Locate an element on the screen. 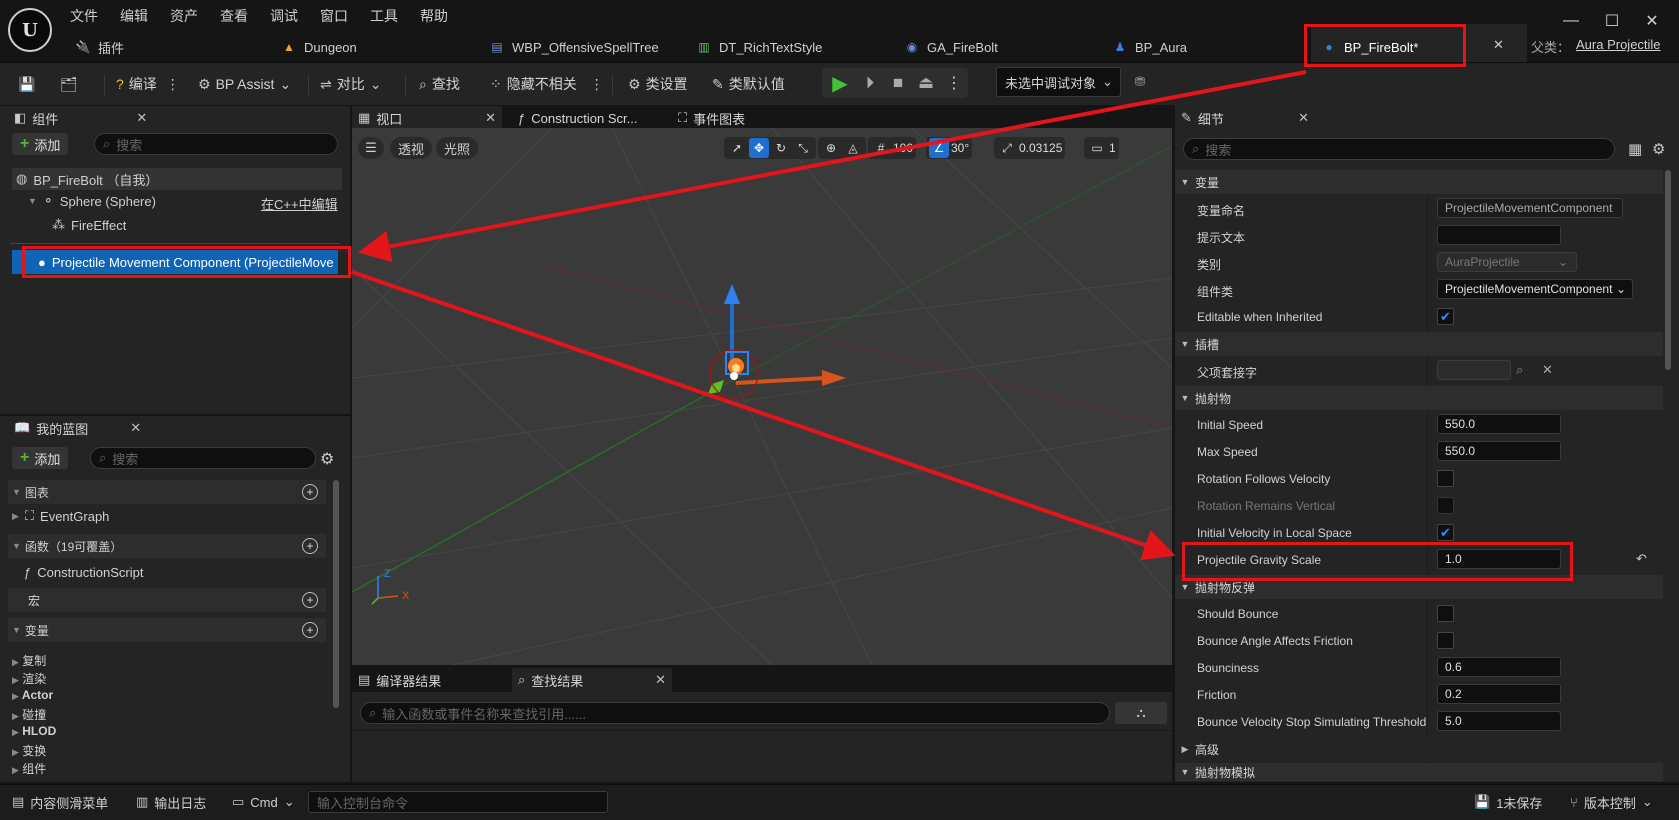 The width and height of the screenshot is (1679, 820). components-search-input: ⌕ 搜索 is located at coordinates (216, 144).